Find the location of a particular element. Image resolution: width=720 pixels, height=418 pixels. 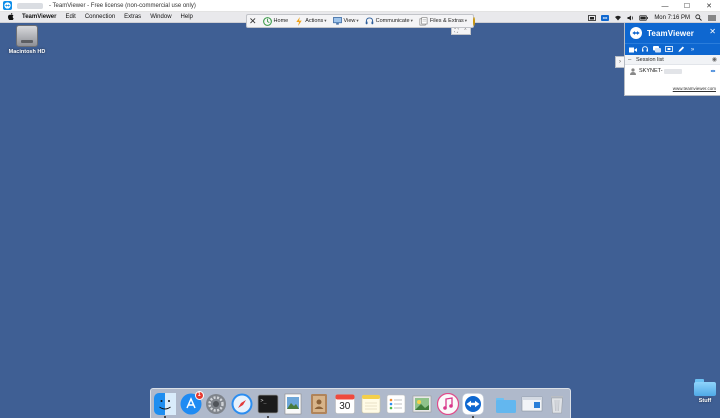

music-note-icon is located at coordinates (447, 403).